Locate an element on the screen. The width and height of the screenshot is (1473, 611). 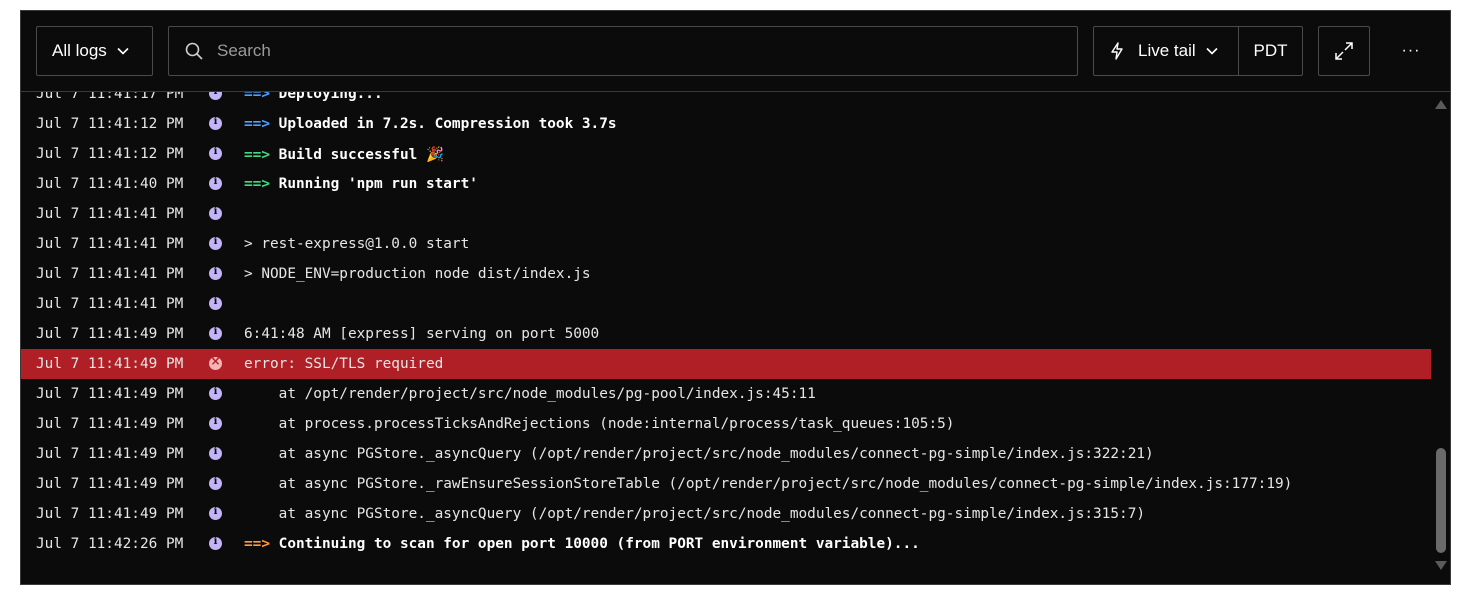
expand-icon is located at coordinates (1344, 51).